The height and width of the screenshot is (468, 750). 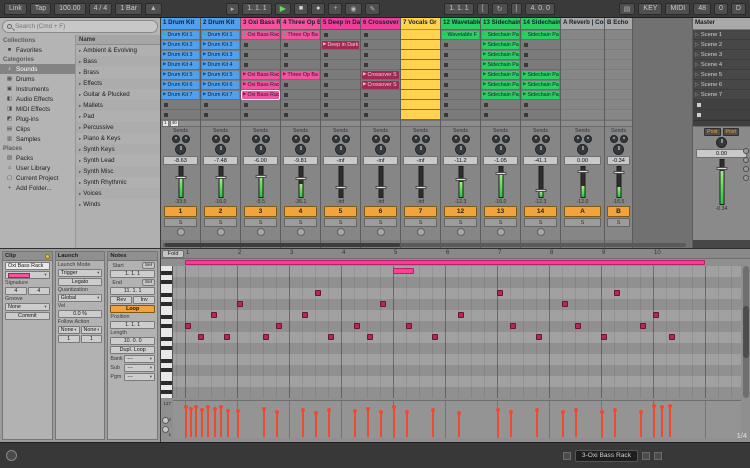 What do you see at coordinates (730, 132) in the screenshot?
I see `send-b-post-toggle: Post` at bounding box center [730, 132].